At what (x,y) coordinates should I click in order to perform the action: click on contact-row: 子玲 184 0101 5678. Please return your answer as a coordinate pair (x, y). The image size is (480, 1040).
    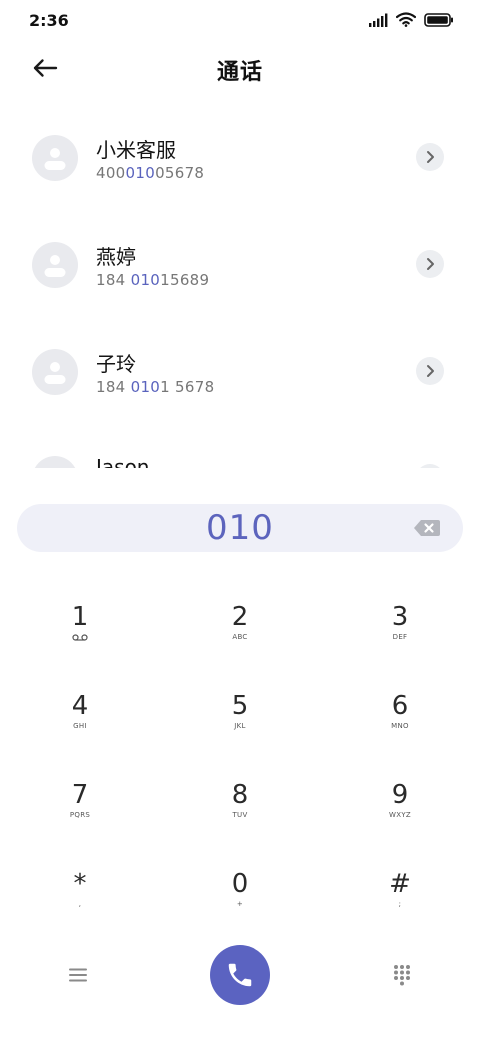
    Looking at the image, I should click on (240, 371).